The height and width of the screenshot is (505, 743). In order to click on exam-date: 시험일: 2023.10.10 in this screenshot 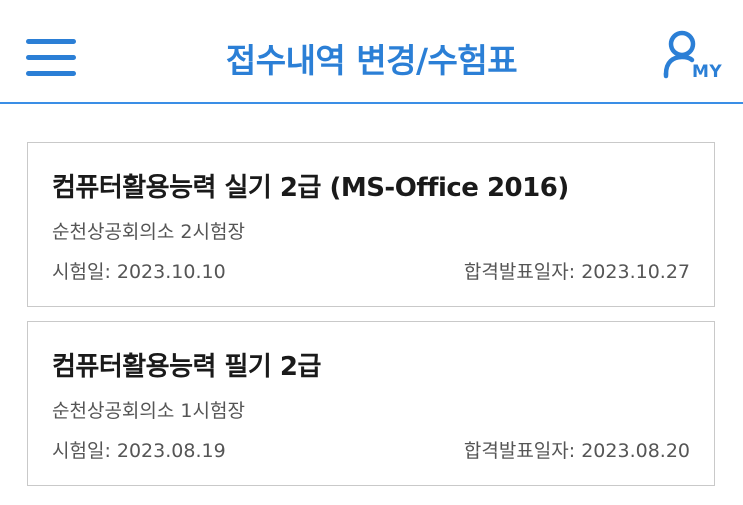, I will do `click(139, 272)`.